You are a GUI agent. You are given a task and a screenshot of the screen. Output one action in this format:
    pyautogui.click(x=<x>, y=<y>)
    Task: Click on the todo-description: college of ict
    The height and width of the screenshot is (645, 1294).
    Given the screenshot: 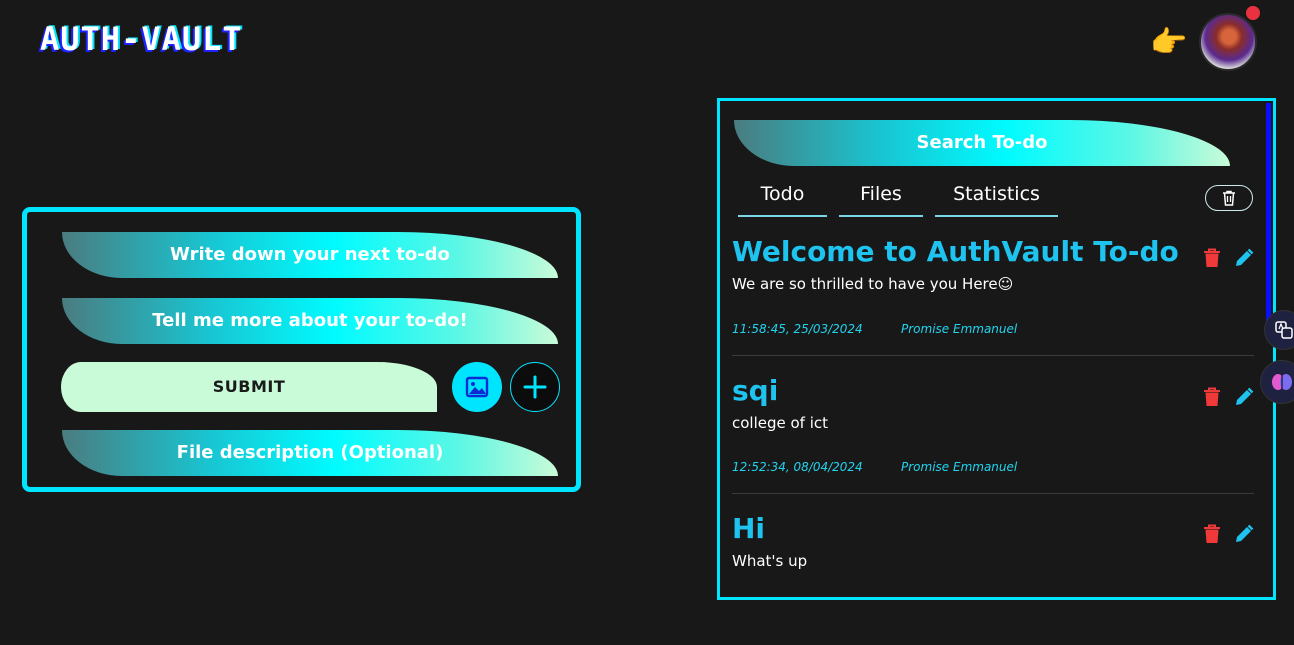 What is the action you would take?
    pyautogui.click(x=780, y=423)
    